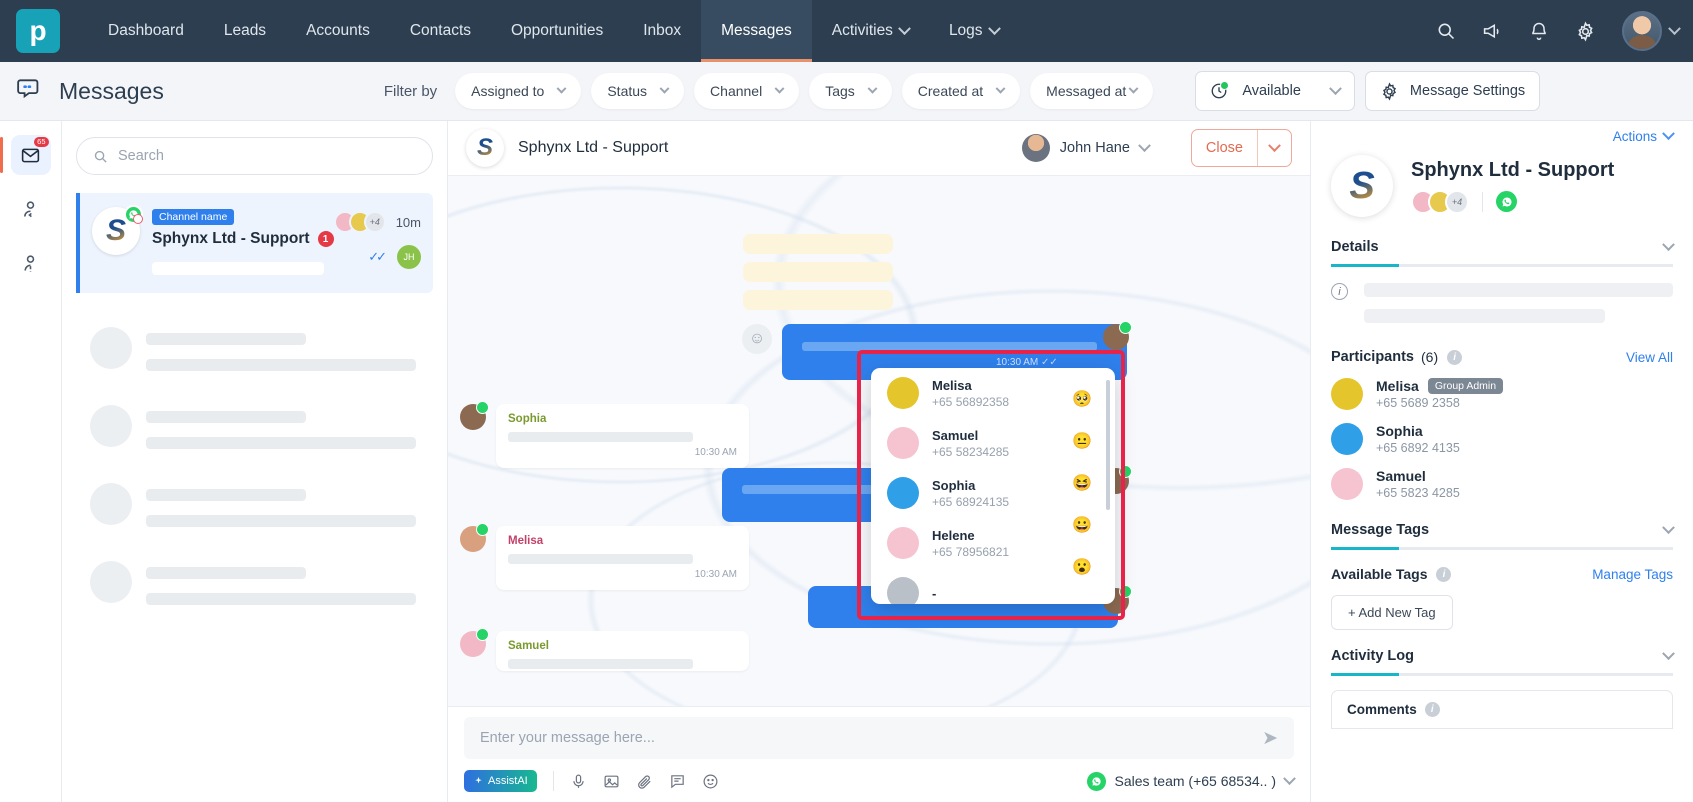  I want to click on sender-account-dropdown: Sales team (+65 68534.. ), so click(1191, 781).